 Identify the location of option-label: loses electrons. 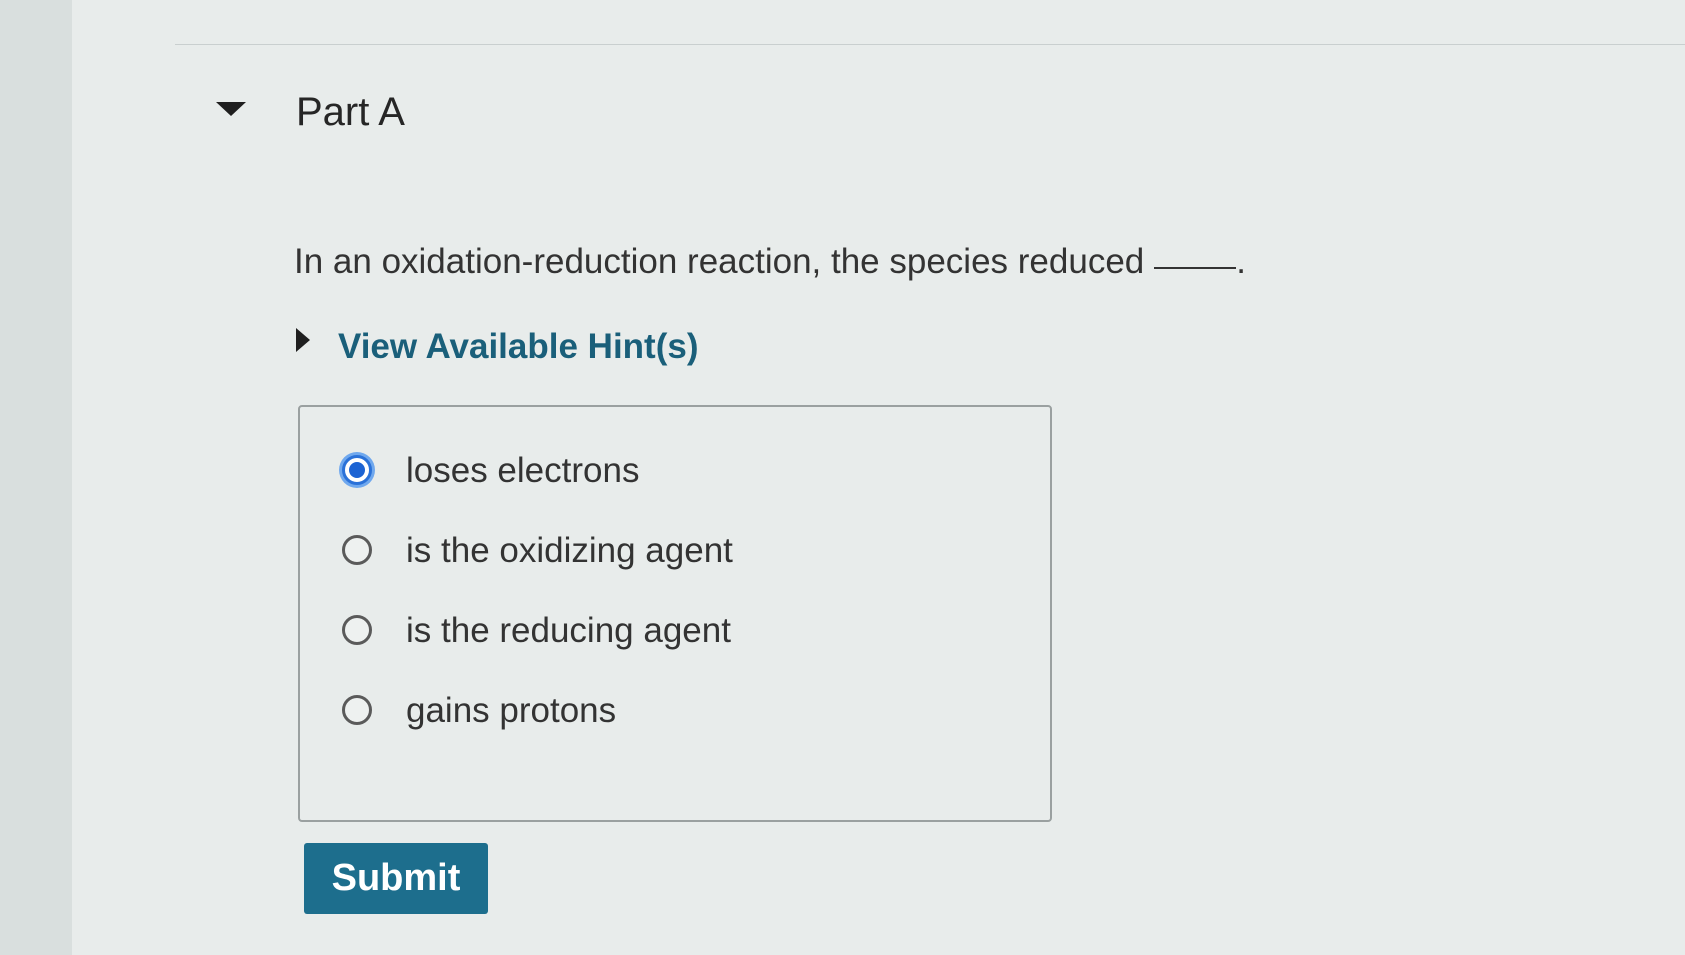
(522, 471).